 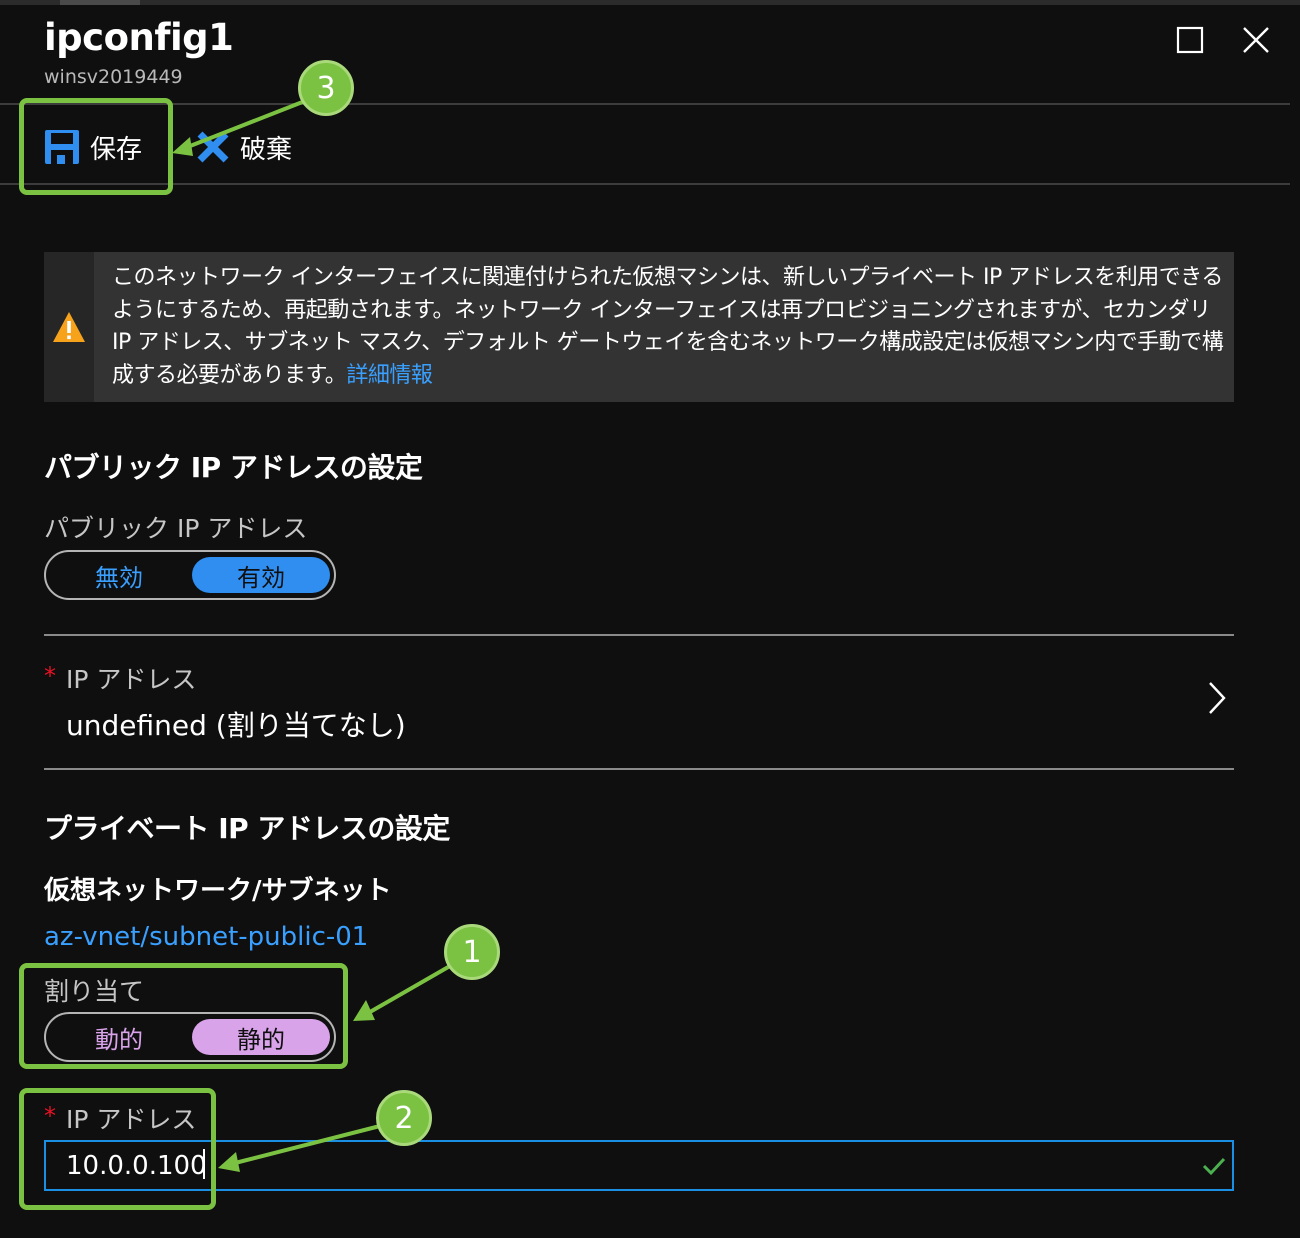 What do you see at coordinates (119, 575) in the screenshot?
I see `toggle-option-disabled: 無効` at bounding box center [119, 575].